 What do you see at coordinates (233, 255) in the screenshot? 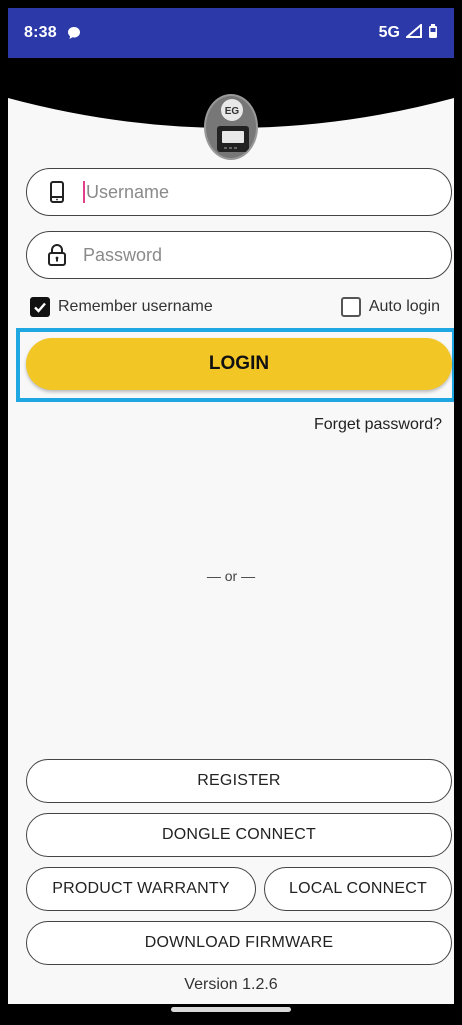
I see `password-input` at bounding box center [233, 255].